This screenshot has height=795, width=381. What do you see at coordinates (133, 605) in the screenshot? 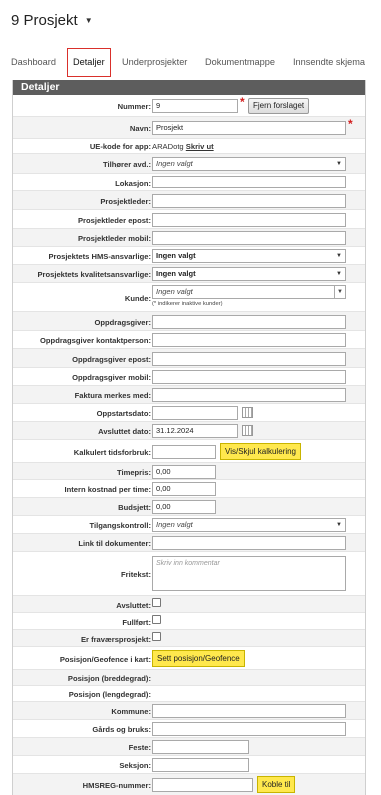
I see `avsluttet-label: Avsluttet:` at bounding box center [133, 605].